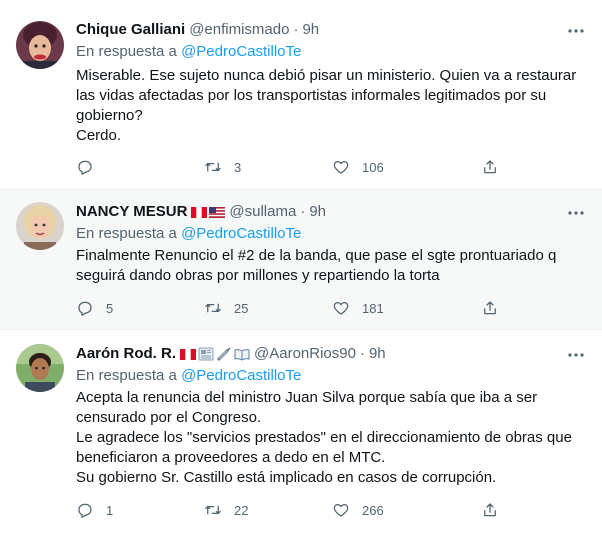 The image size is (602, 536). I want to click on reply-button, so click(91, 167).